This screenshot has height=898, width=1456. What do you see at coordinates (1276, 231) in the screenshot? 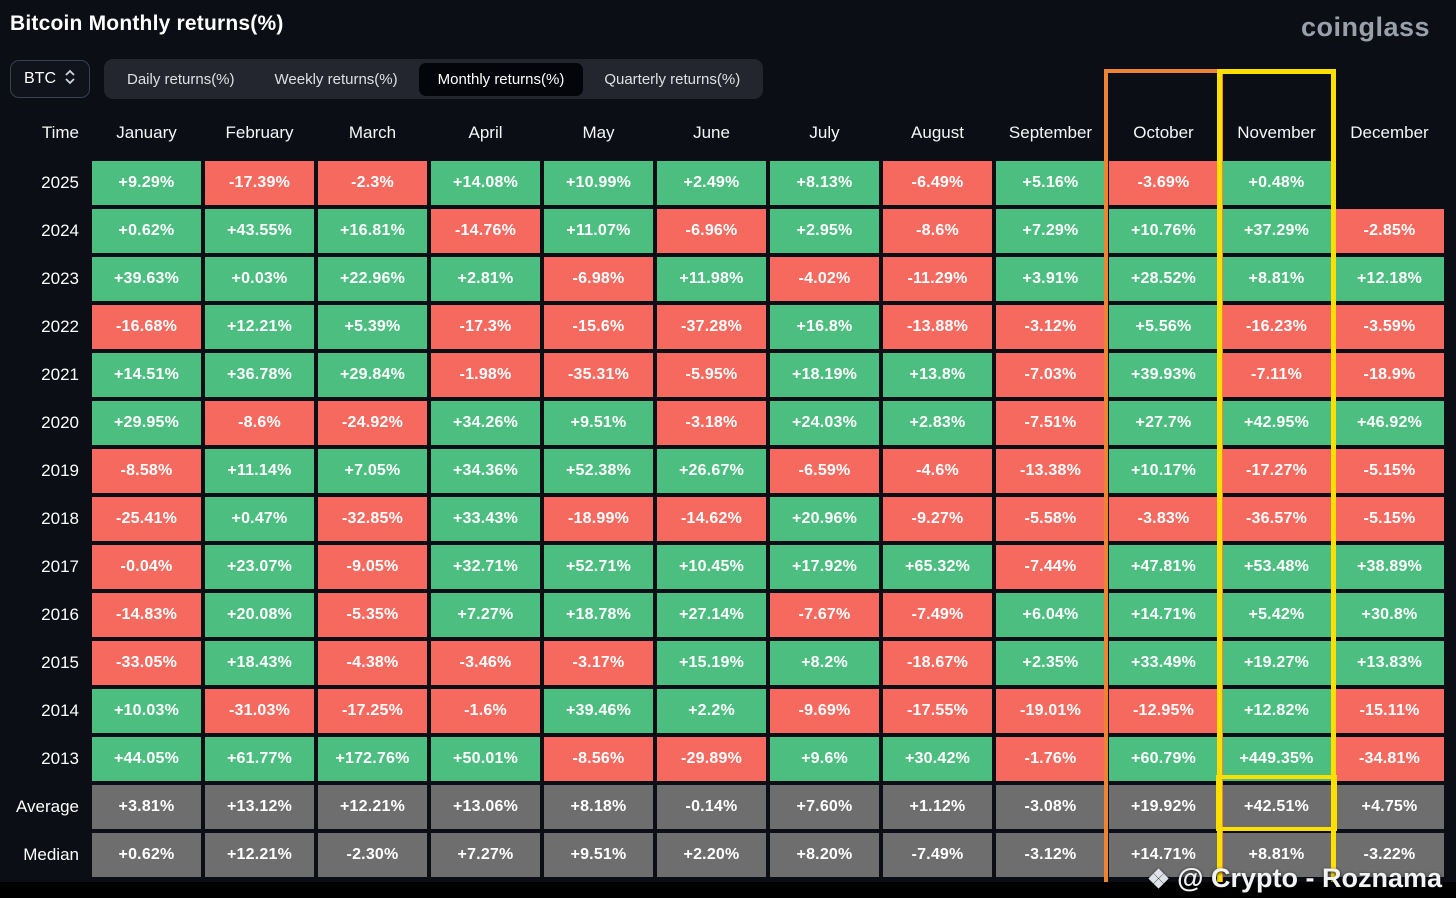
I see `return-cell: +37.29%` at bounding box center [1276, 231].